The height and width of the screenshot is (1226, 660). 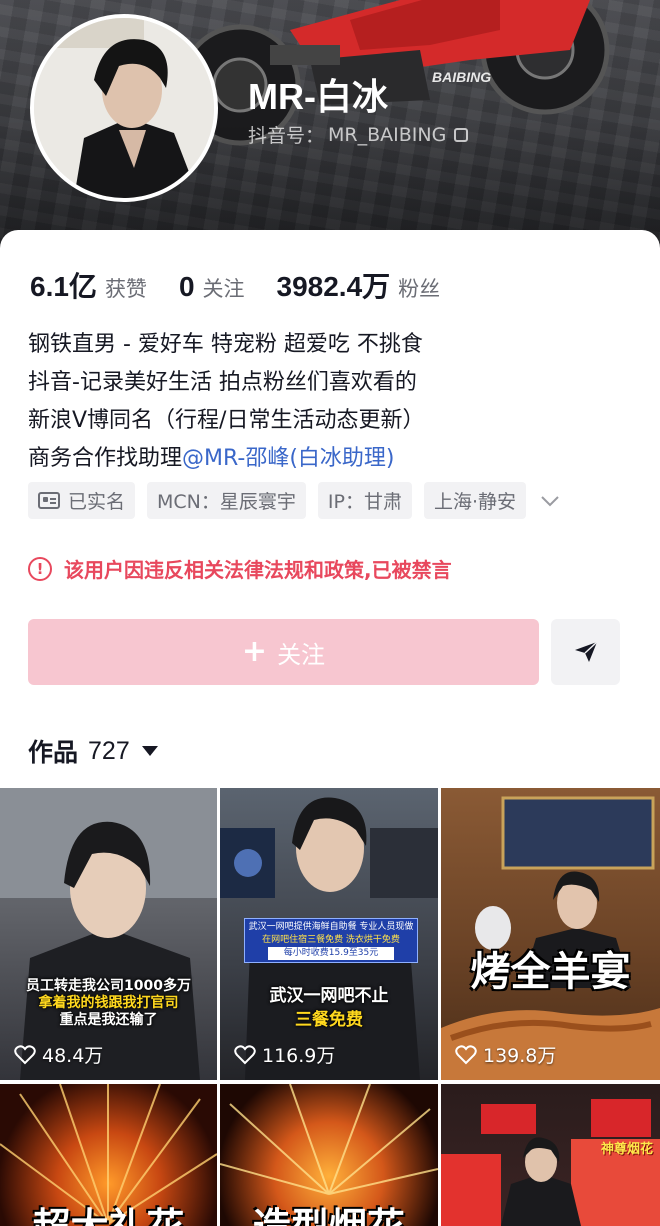 I want to click on douyin-id: 抖音号： MR_BAIBING, so click(x=358, y=134).